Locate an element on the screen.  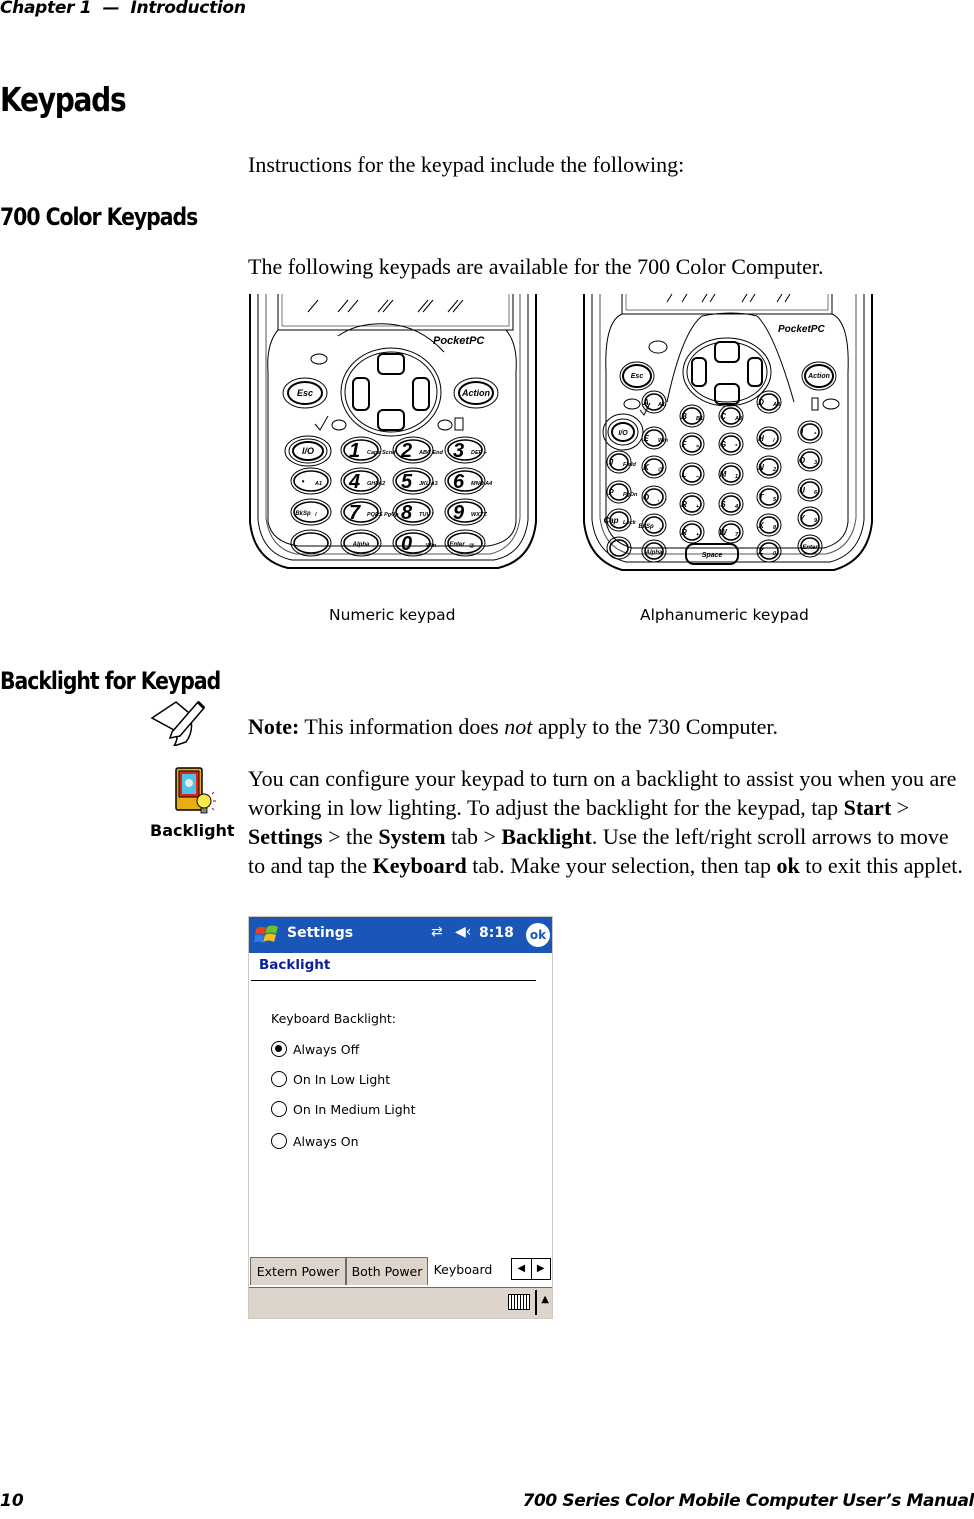
key-sublabel: A3 is located at coordinates (738, 419).